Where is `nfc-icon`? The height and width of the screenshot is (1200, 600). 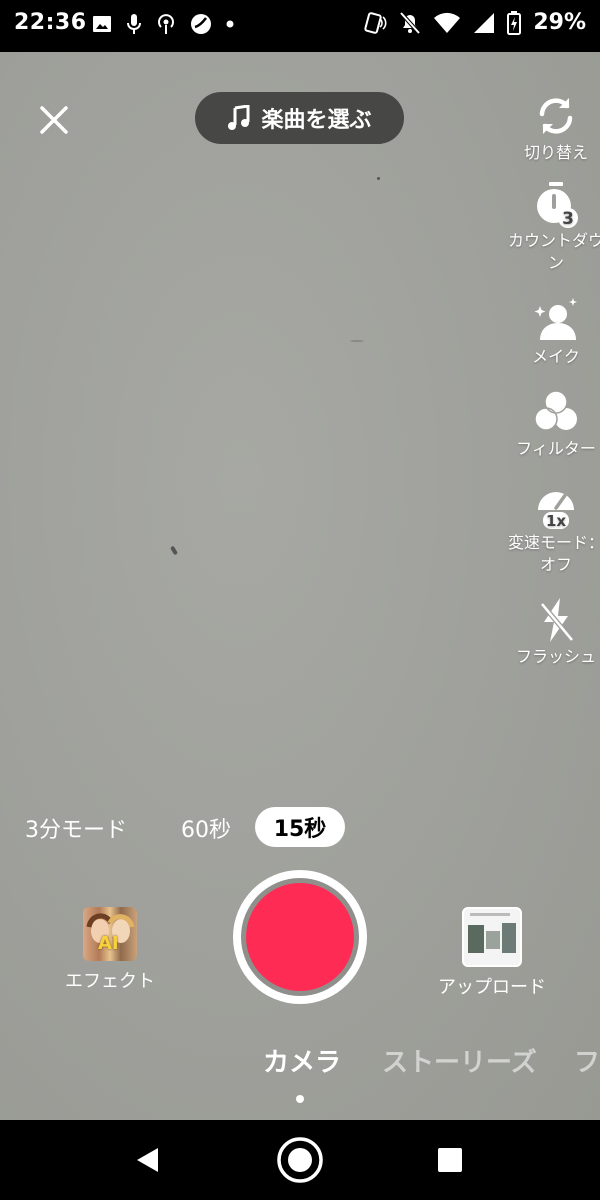 nfc-icon is located at coordinates (375, 22).